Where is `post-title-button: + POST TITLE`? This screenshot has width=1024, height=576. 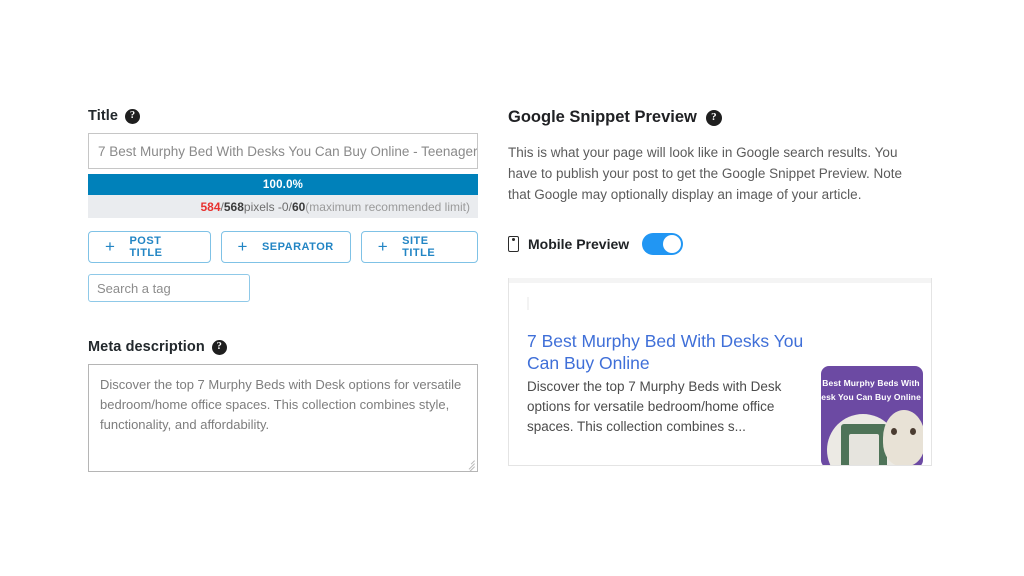 post-title-button: + POST TITLE is located at coordinates (149, 247).